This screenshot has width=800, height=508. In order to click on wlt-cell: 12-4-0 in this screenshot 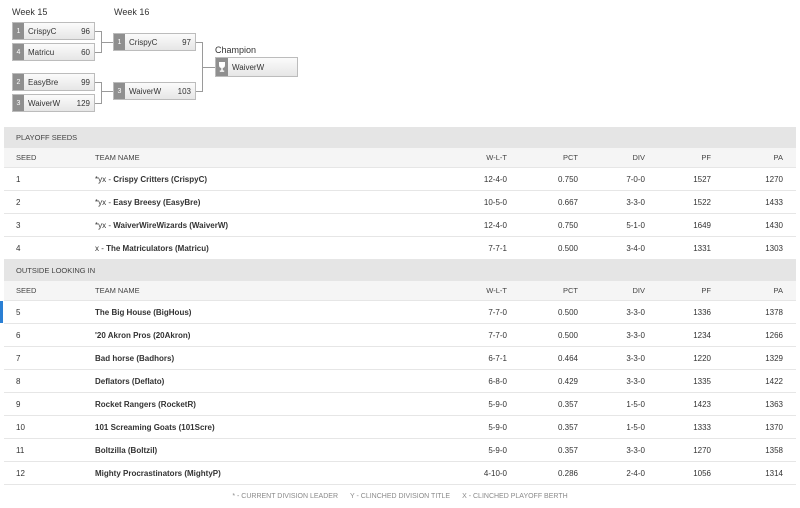, I will do `click(495, 225)`.